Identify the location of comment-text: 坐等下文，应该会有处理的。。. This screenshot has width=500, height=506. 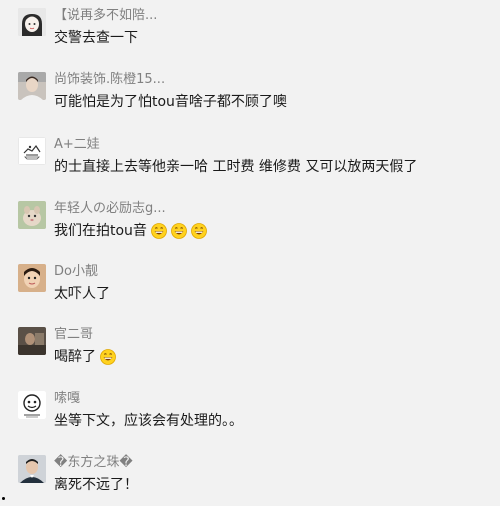
(148, 421).